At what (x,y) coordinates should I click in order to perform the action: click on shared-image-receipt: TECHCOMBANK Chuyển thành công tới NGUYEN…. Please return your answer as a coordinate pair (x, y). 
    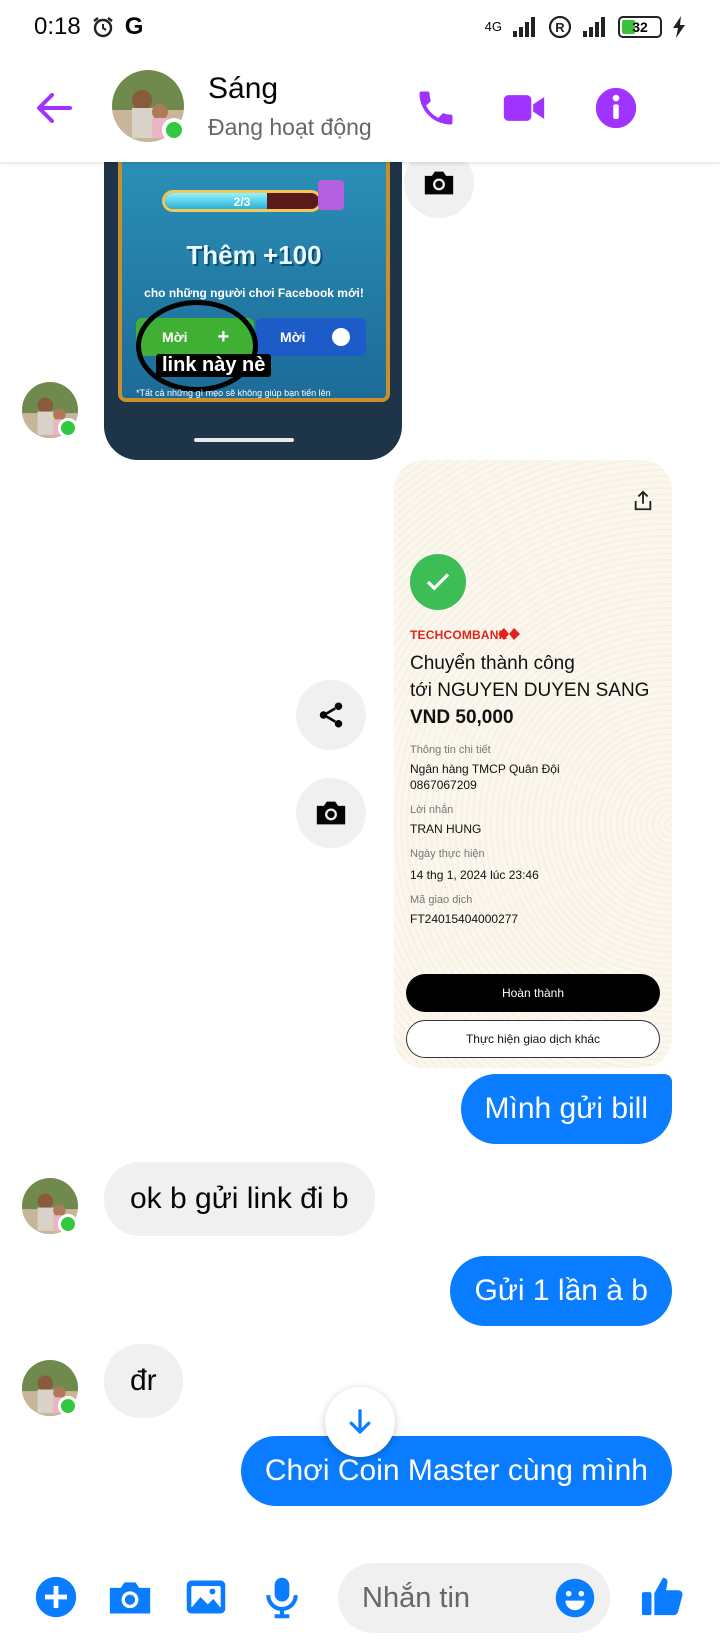
    Looking at the image, I should click on (533, 764).